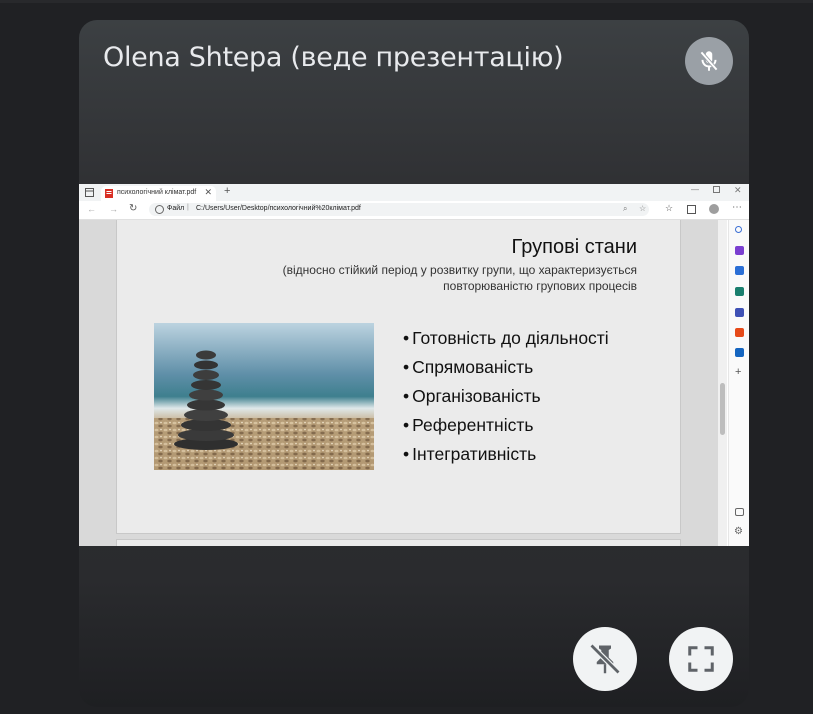 Image resolution: width=813 pixels, height=714 pixels. What do you see at coordinates (739, 270) in the screenshot?
I see `shopping-icon` at bounding box center [739, 270].